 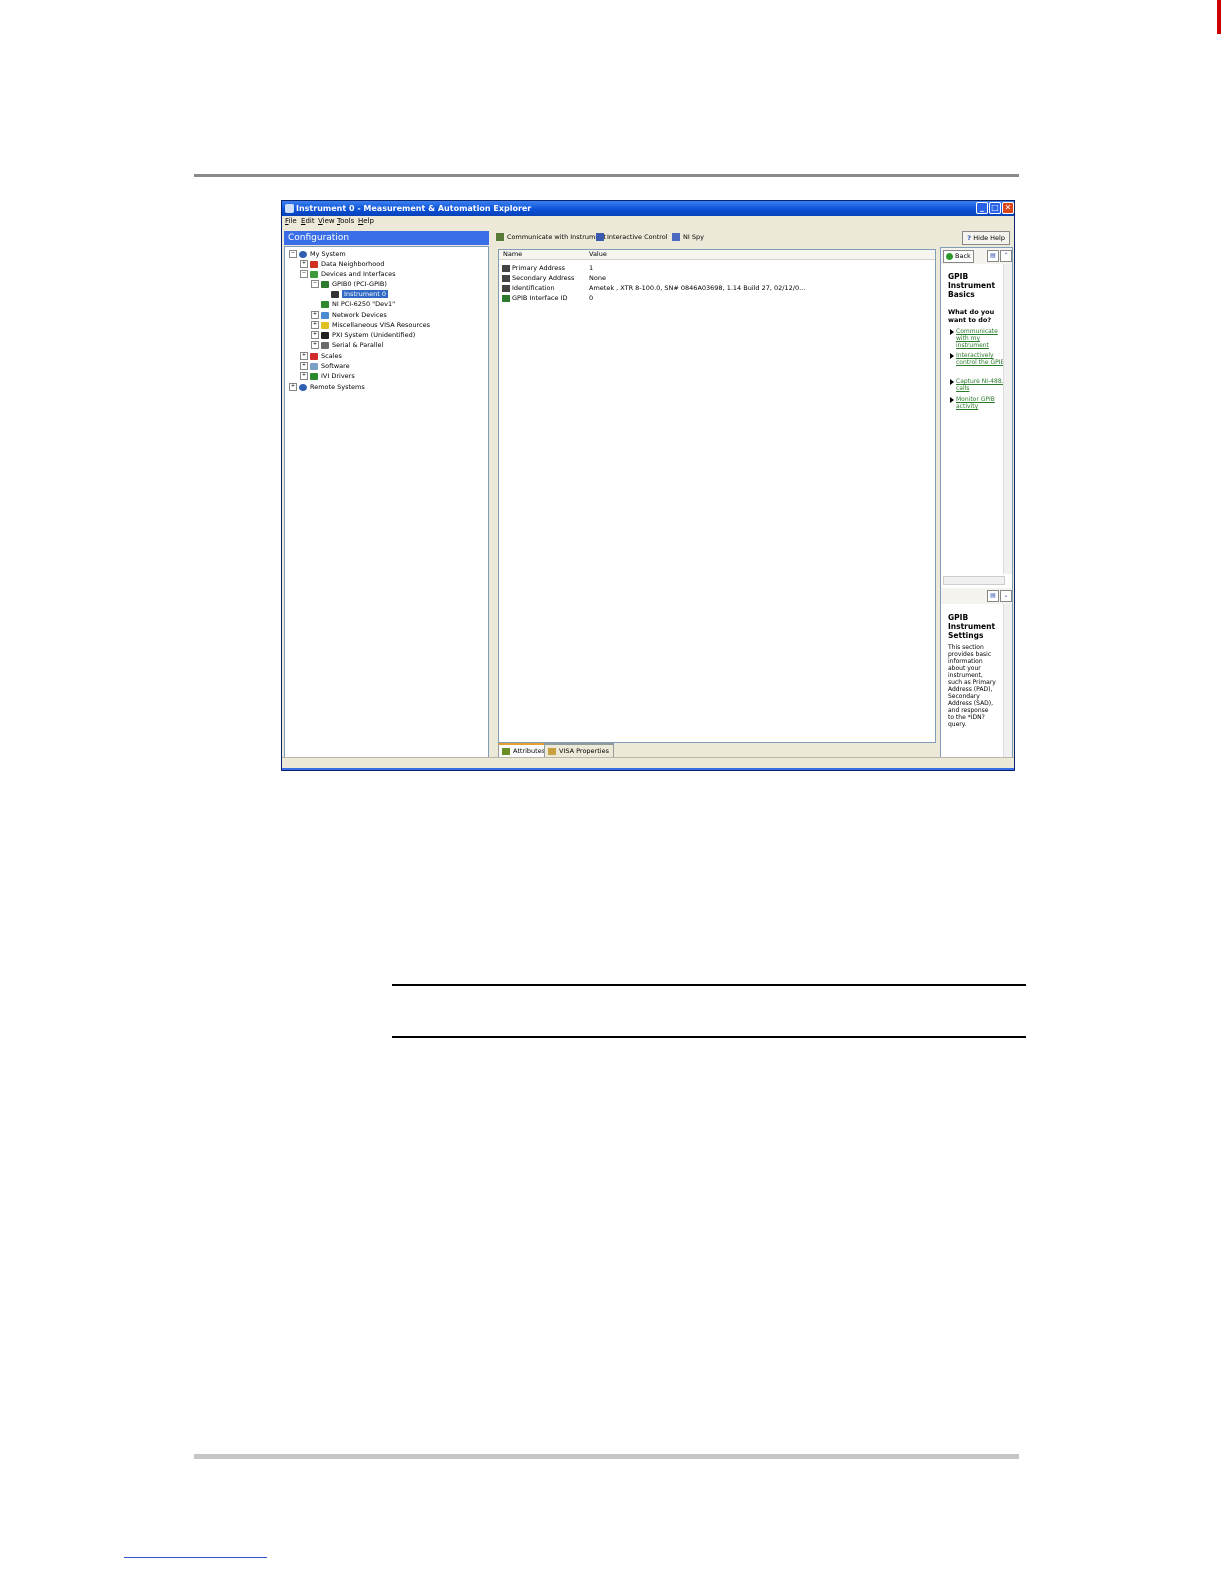 I want to click on ni-spy-button: NI Spy, so click(x=688, y=237).